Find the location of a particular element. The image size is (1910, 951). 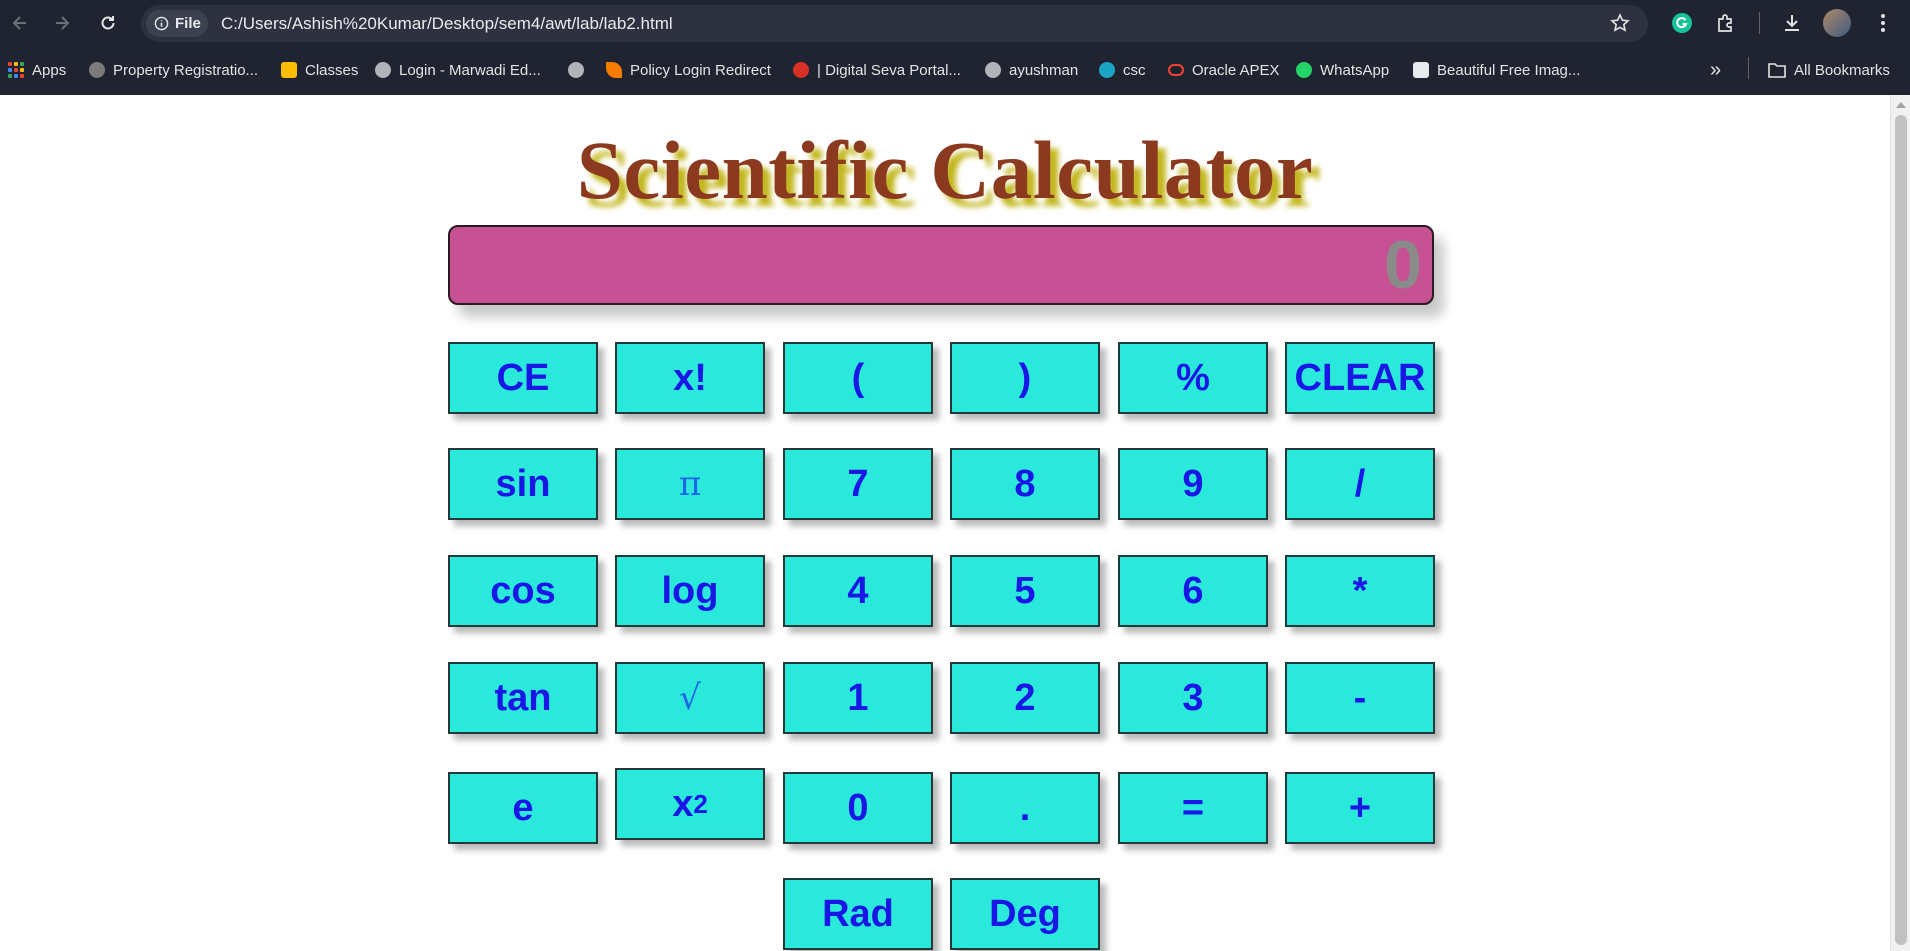

grammarly-icon is located at coordinates (1682, 23).